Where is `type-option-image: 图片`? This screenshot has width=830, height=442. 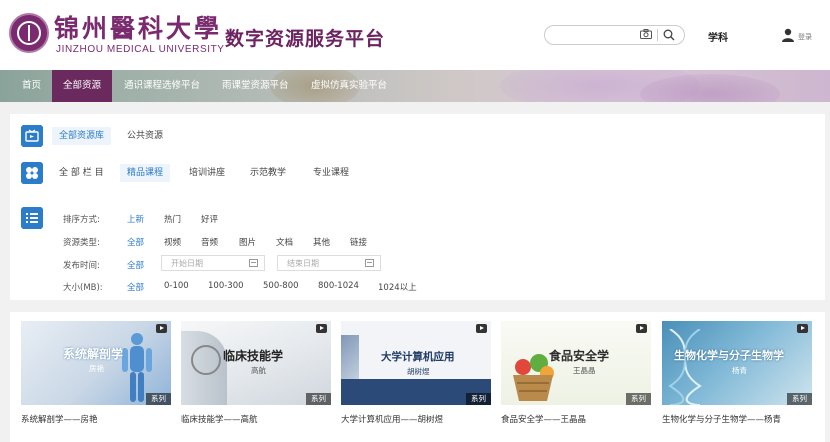
type-option-image: 图片 is located at coordinates (247, 242).